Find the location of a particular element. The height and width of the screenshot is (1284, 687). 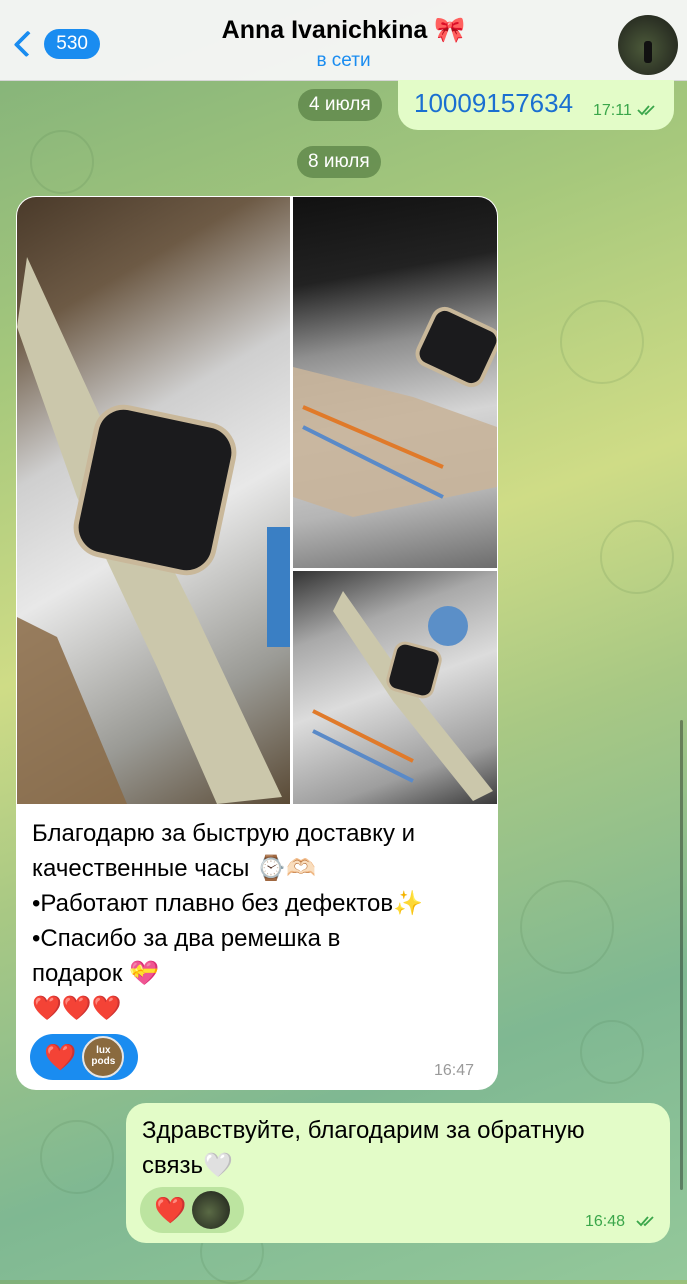

contact-name: Anna Ivanichkina 🎀 is located at coordinates (343, 30).